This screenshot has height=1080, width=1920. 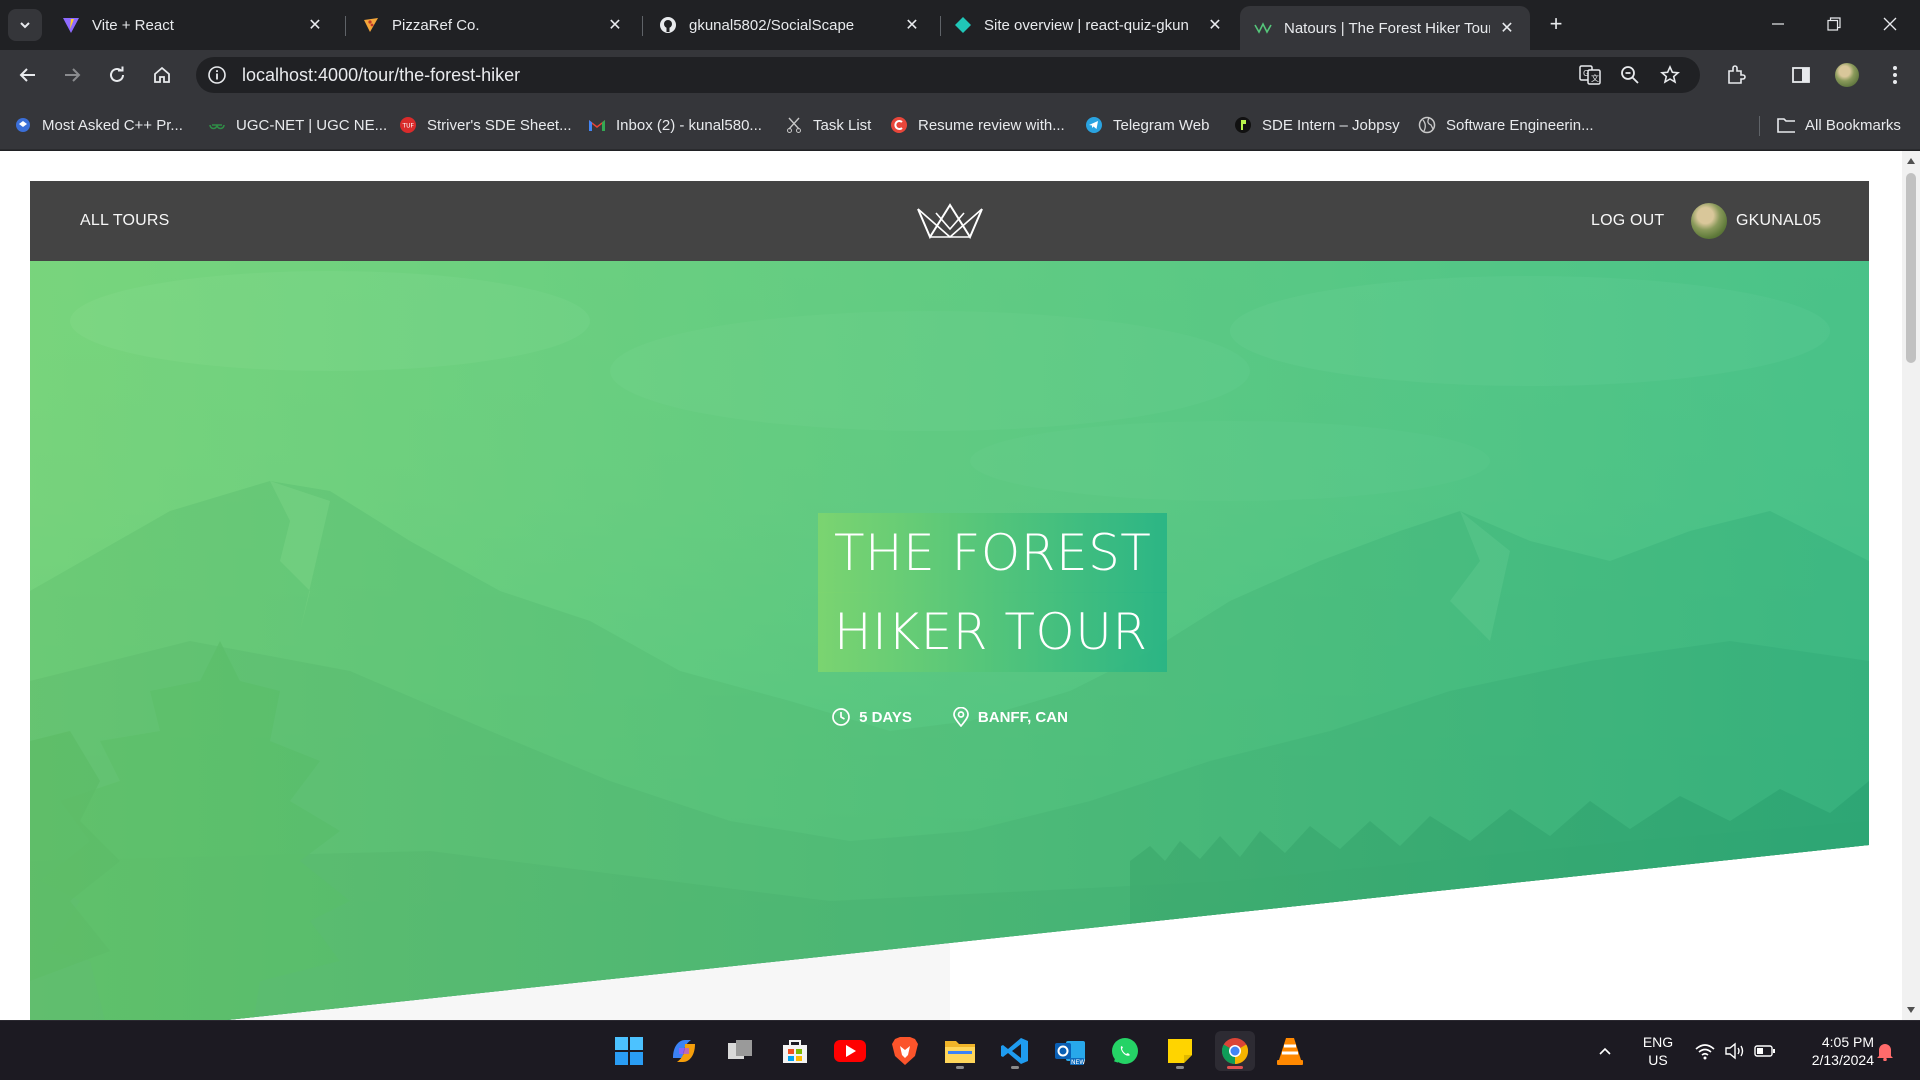 What do you see at coordinates (1595, 78) in the screenshot?
I see `svg-text: 文` at bounding box center [1595, 78].